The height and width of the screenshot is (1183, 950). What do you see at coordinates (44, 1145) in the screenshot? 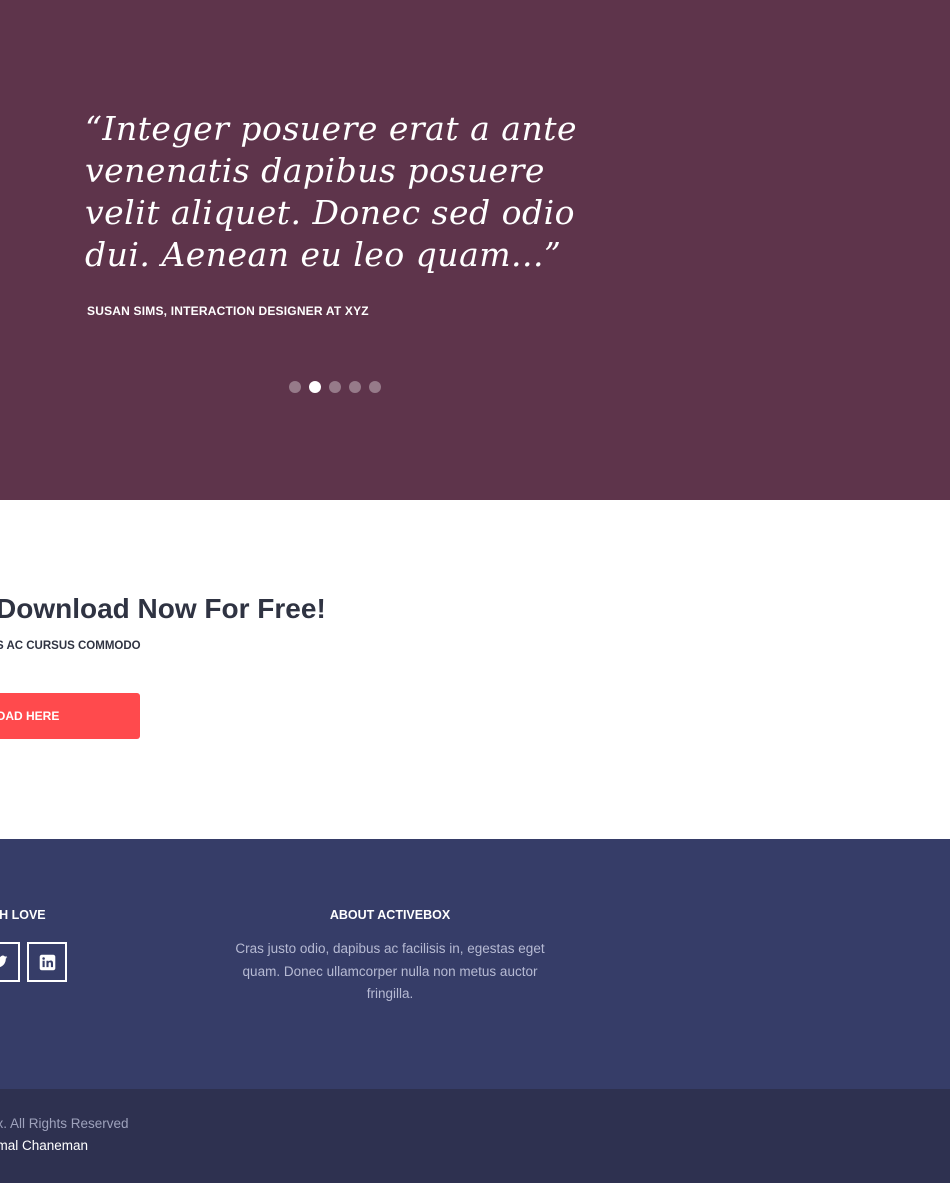
I see `designer-credit-link: Kamal Chaneman` at bounding box center [44, 1145].